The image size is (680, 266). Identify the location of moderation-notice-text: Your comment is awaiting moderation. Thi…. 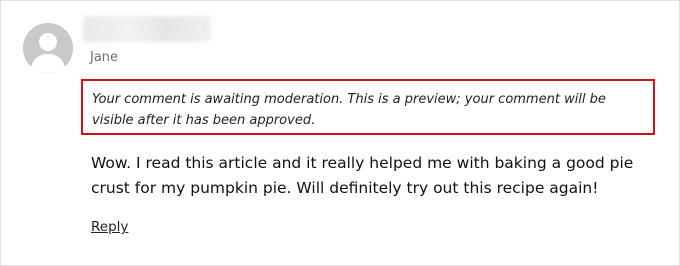
(349, 110).